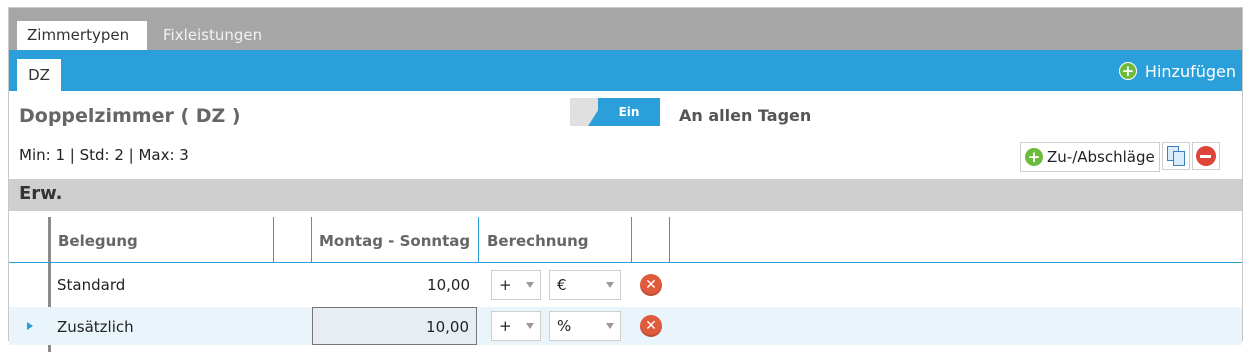  I want to click on grid-header: Belegung Montag - Sonntag Berechnung, so click(625, 237).